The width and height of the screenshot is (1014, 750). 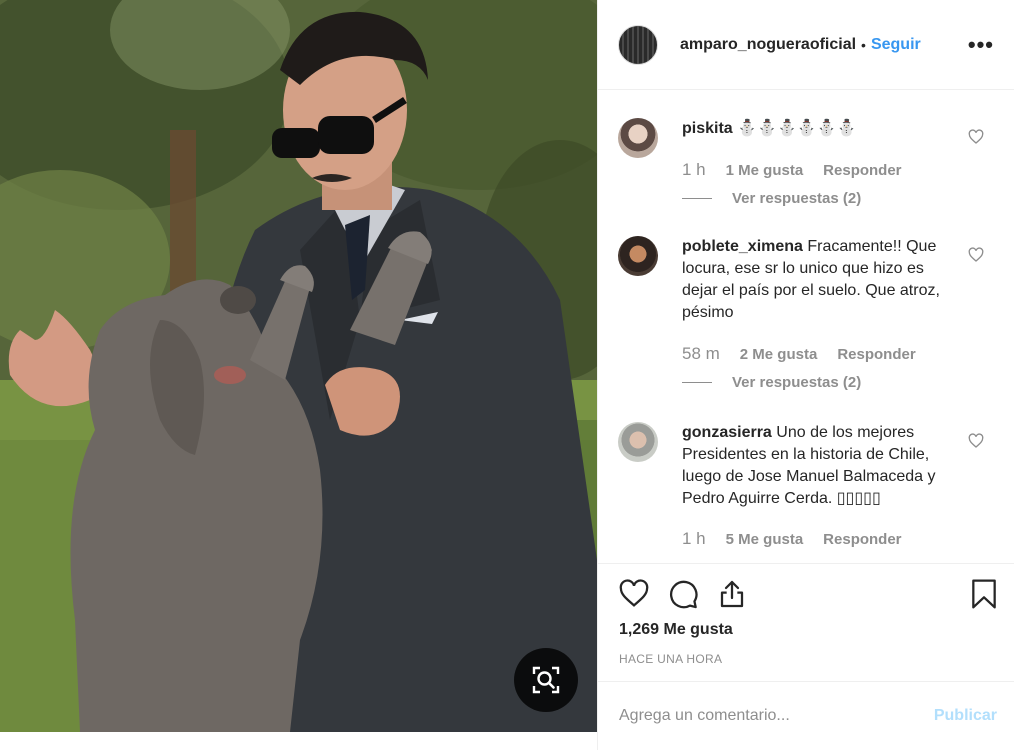 I want to click on comment-username: piskita, so click(x=707, y=128).